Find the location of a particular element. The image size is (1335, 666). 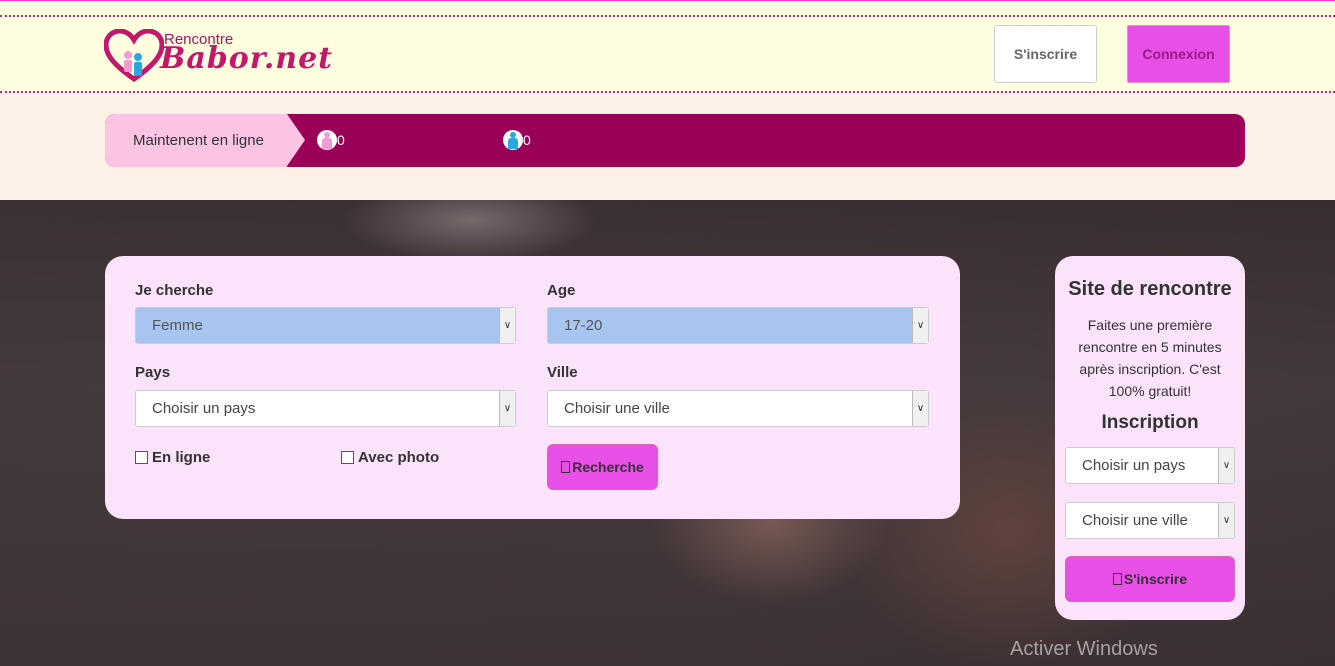

online-male-count: 0 is located at coordinates (517, 140).